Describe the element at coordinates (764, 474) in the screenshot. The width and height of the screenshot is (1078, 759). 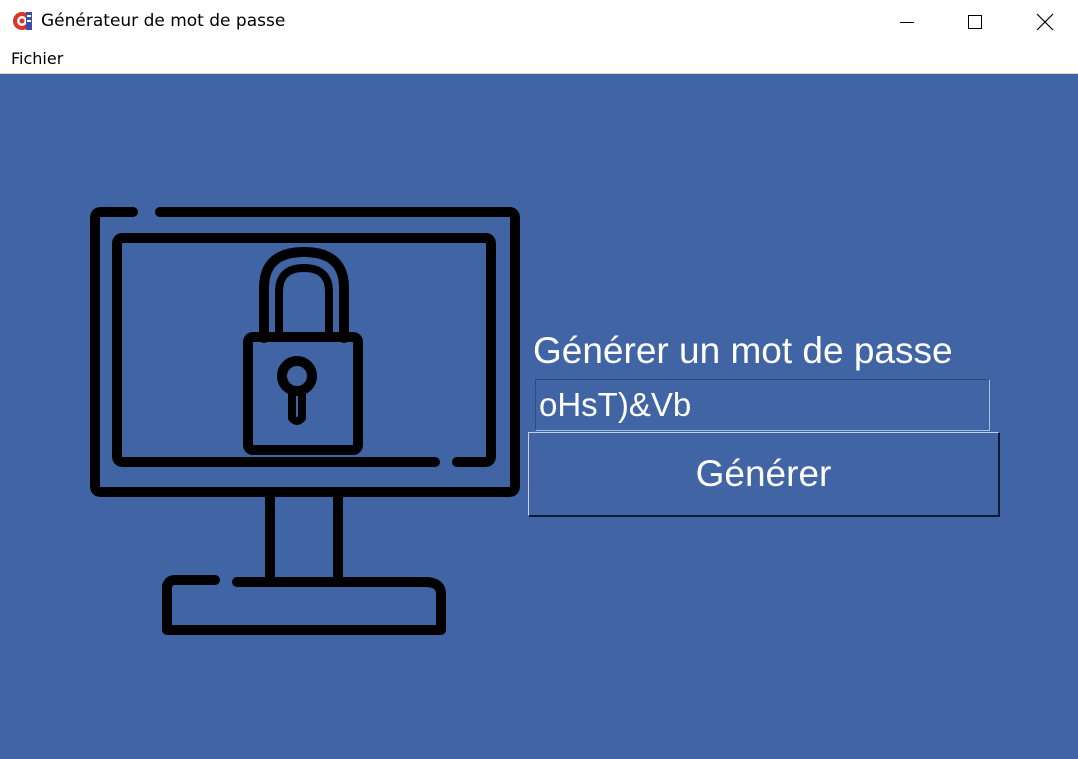
I see `generate-button: Générer` at that location.